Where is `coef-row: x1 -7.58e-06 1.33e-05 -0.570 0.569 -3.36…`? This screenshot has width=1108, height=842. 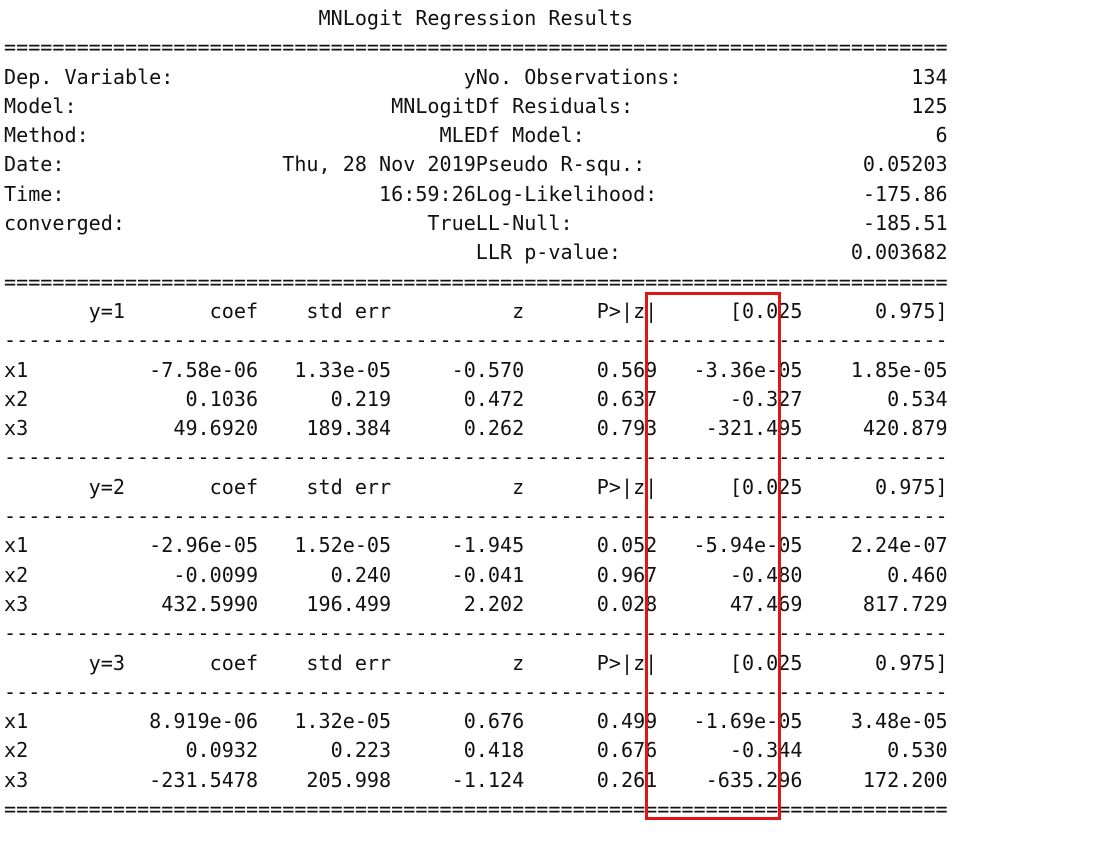 coef-row: x1 -7.58e-06 1.33e-05 -0.570 0.569 -3.36… is located at coordinates (476, 369).